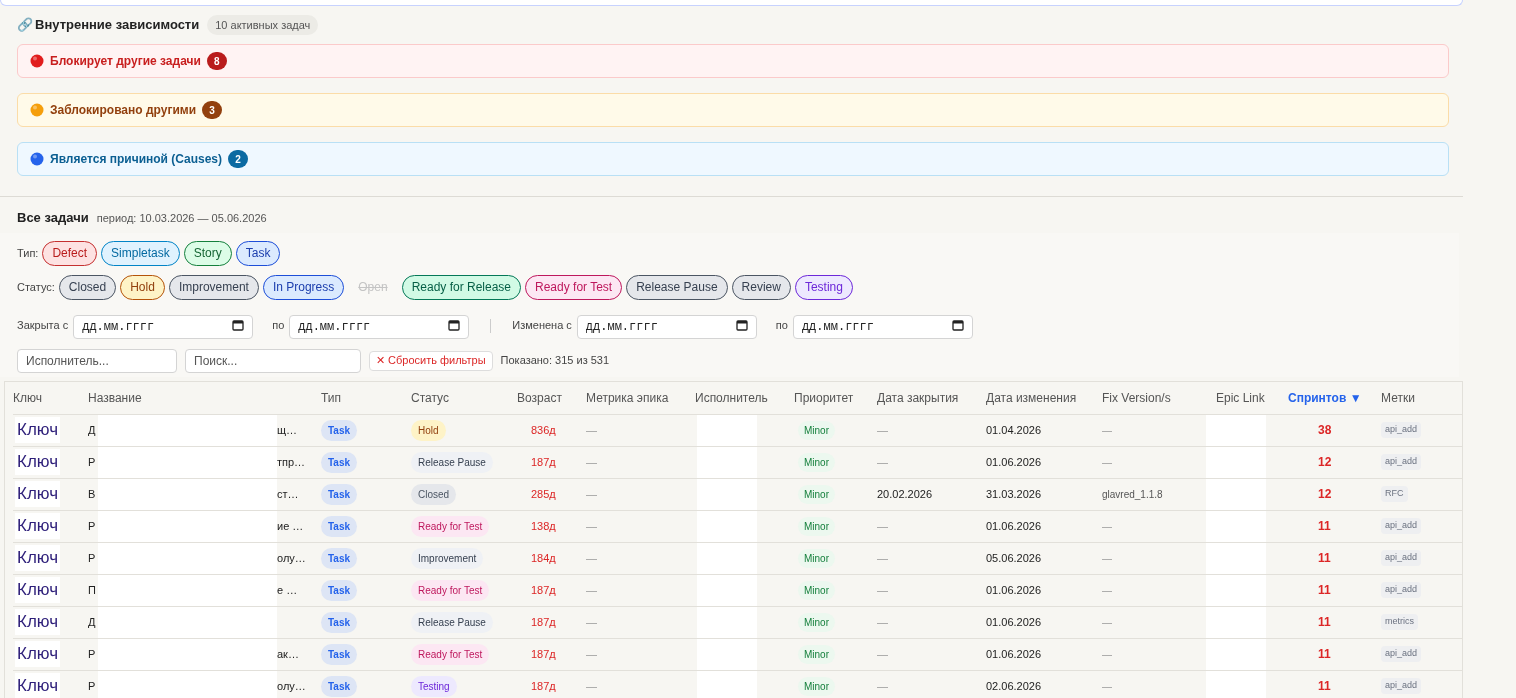  I want to click on task-name: В, so click(92, 494).